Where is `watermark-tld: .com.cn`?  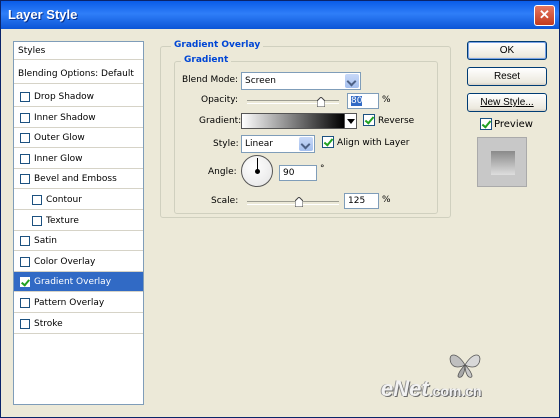 watermark-tld: .com.cn is located at coordinates (455, 391).